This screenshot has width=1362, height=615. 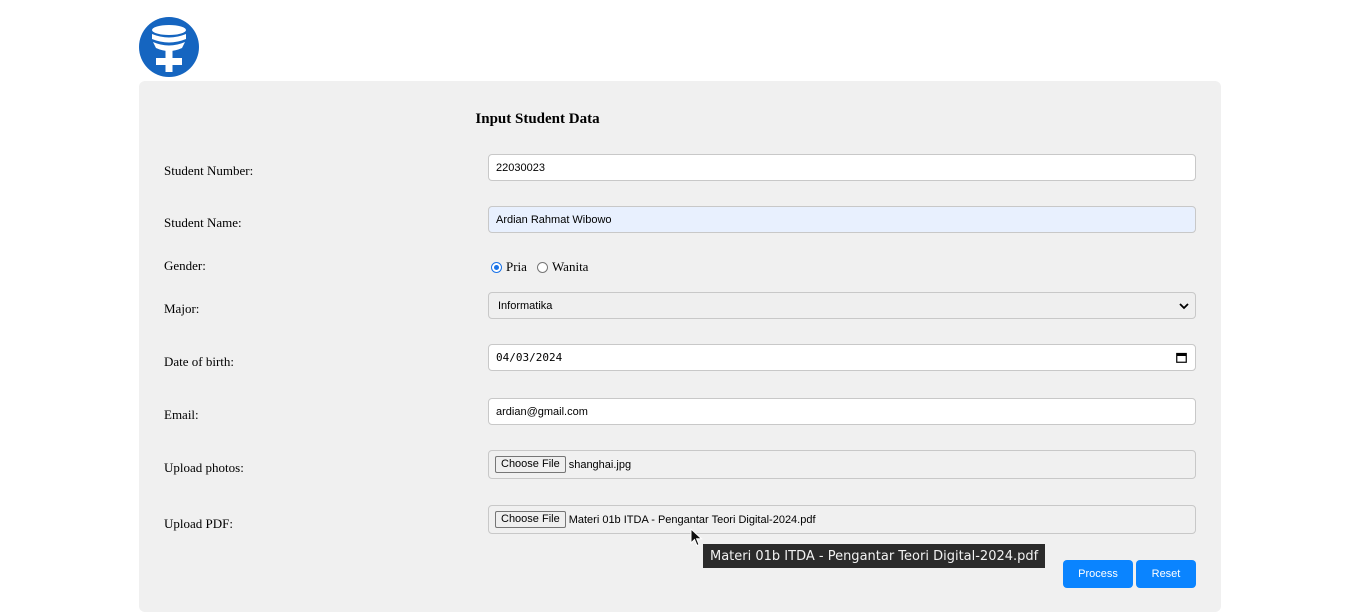 What do you see at coordinates (696, 537) in the screenshot?
I see `mouse-cursor-icon` at bounding box center [696, 537].